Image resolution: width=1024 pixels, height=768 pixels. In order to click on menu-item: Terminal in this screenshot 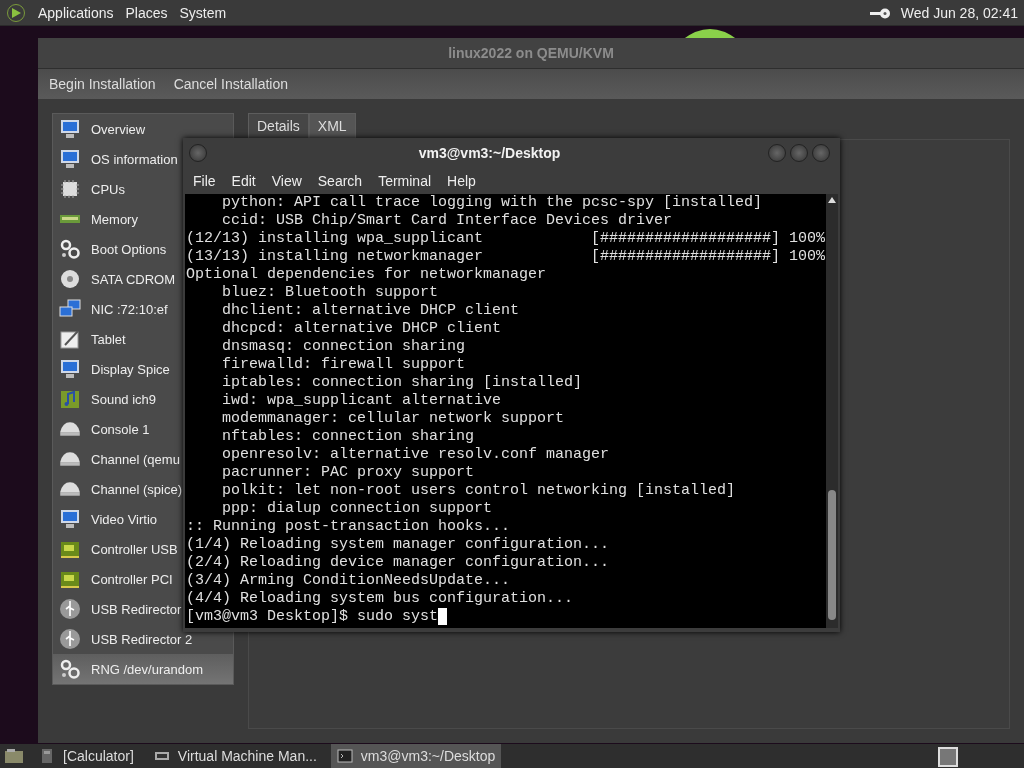, I will do `click(405, 181)`.